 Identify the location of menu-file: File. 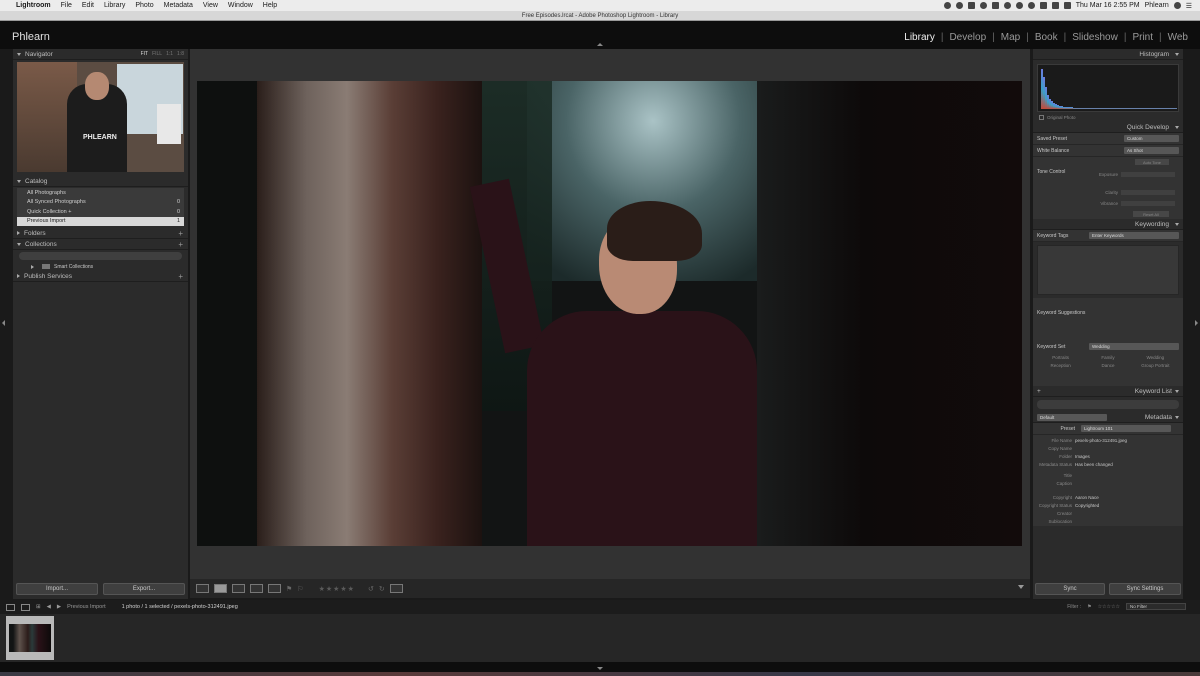
(66, 5).